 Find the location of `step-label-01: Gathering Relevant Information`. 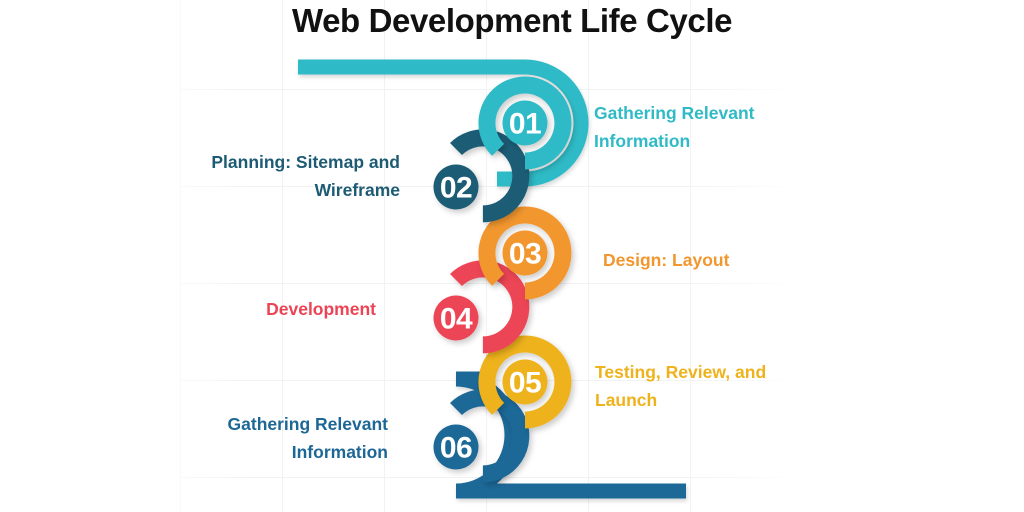

step-label-01: Gathering Relevant Information is located at coordinates (674, 127).